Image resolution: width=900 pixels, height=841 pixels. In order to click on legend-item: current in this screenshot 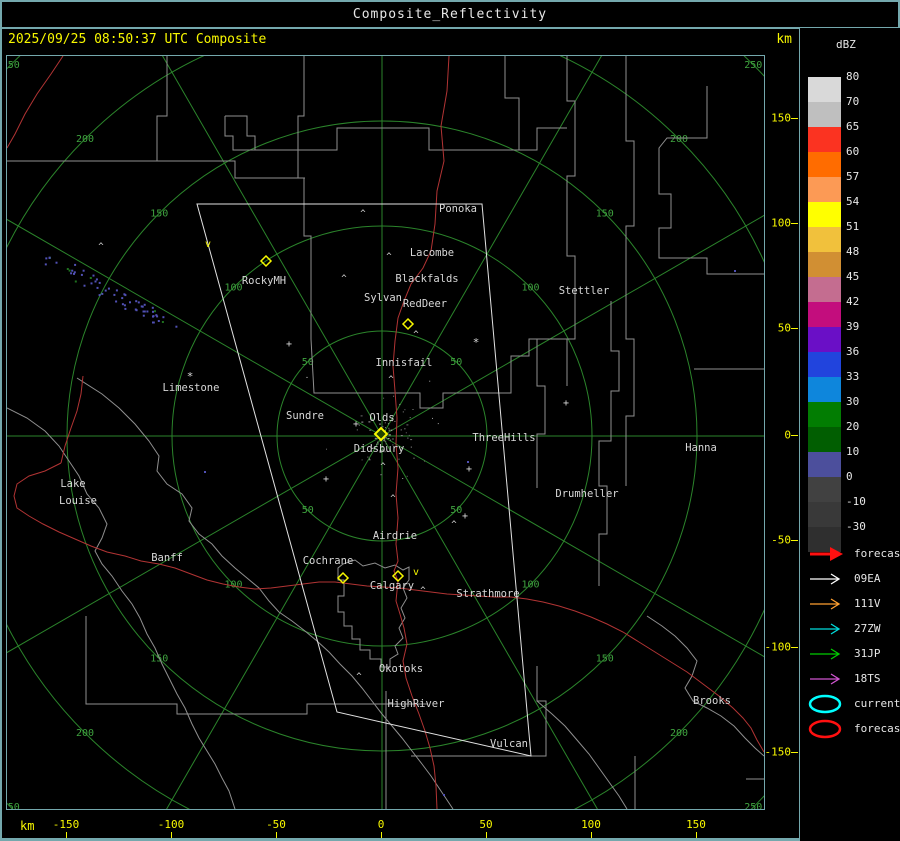, I will do `click(854, 703)`.